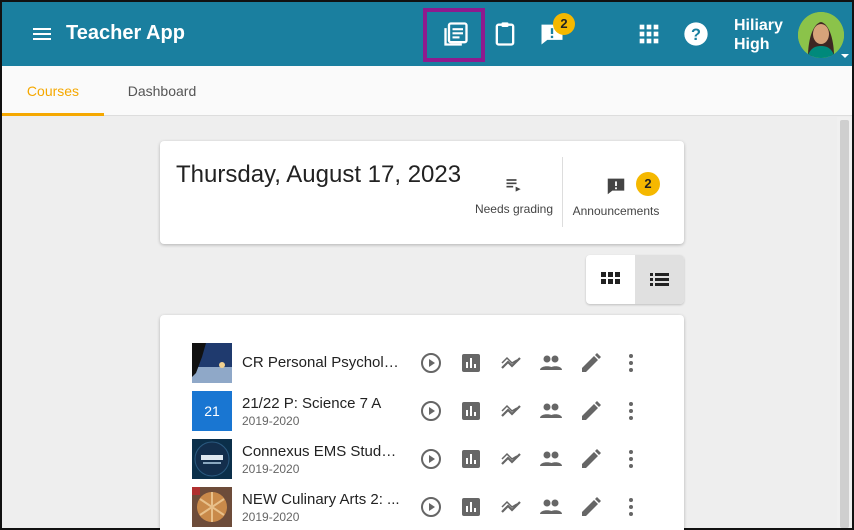 Image resolution: width=854 pixels, height=530 pixels. Describe the element at coordinates (514, 195) in the screenshot. I see `needs-grading-button: Needs grading` at that location.